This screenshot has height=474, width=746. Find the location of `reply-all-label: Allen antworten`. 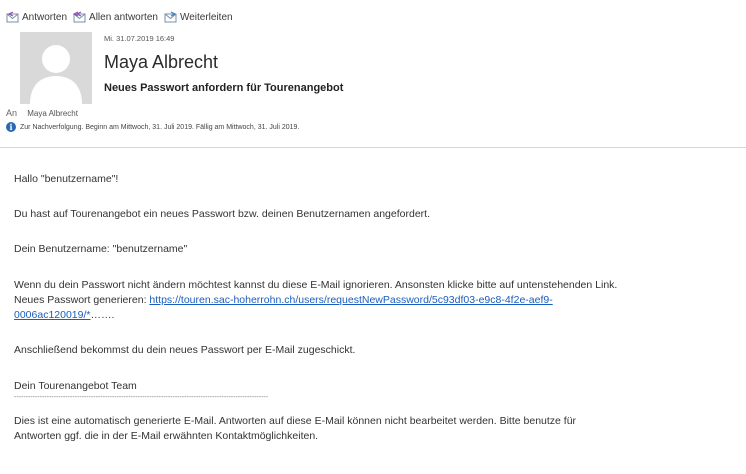

reply-all-label: Allen antworten is located at coordinates (123, 17).